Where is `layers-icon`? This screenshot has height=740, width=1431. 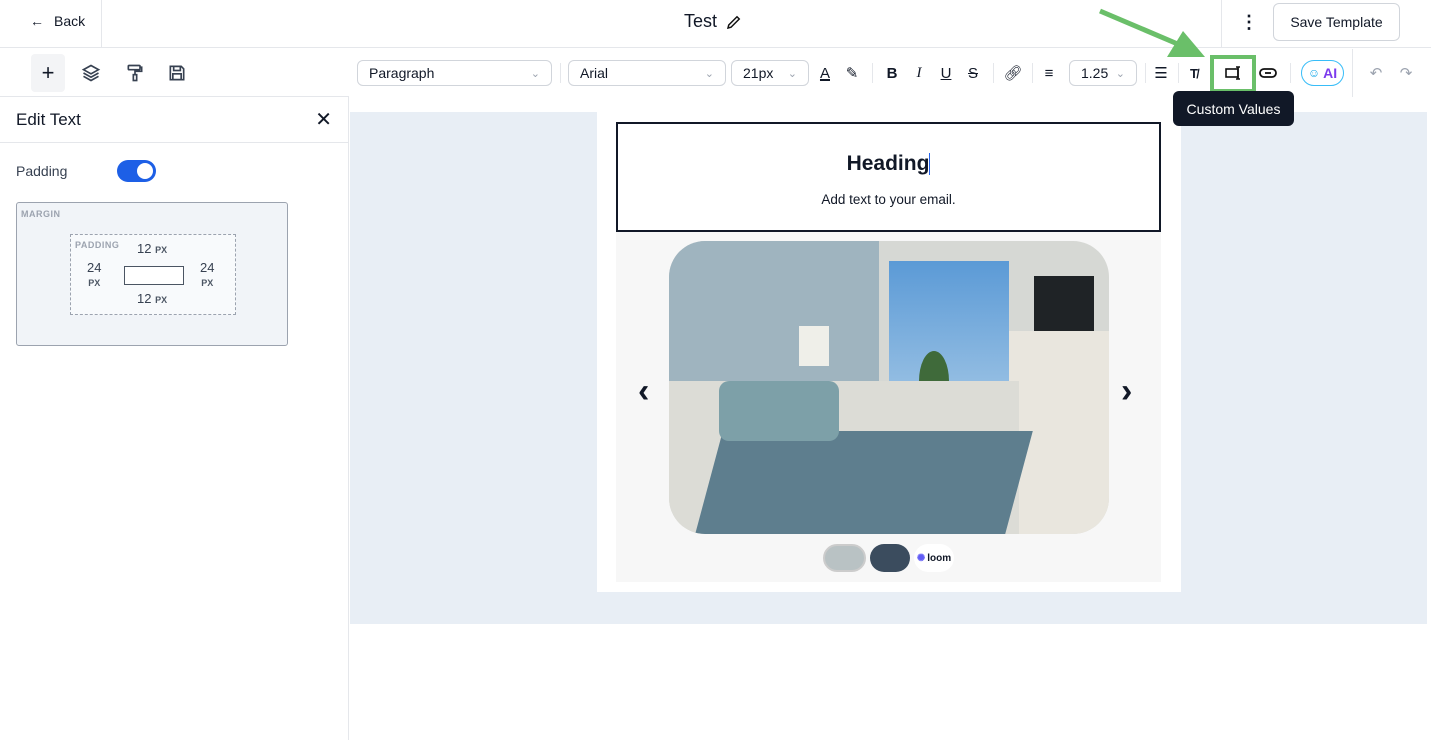 layers-icon is located at coordinates (91, 73).